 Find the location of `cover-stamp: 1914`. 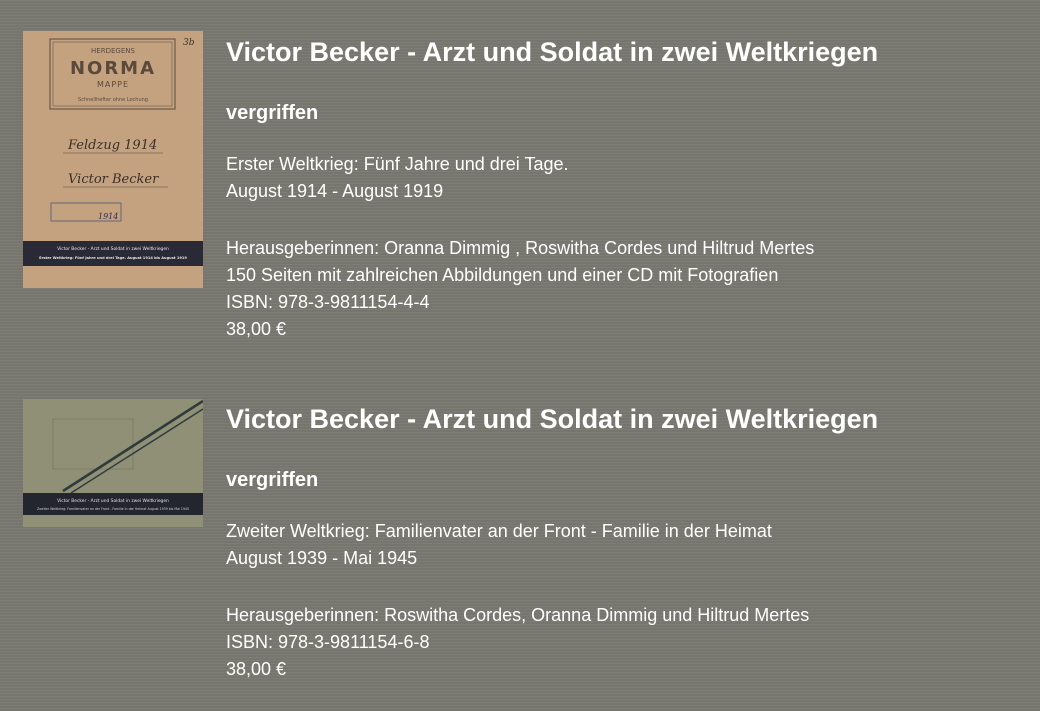

cover-stamp: 1914 is located at coordinates (108, 216).